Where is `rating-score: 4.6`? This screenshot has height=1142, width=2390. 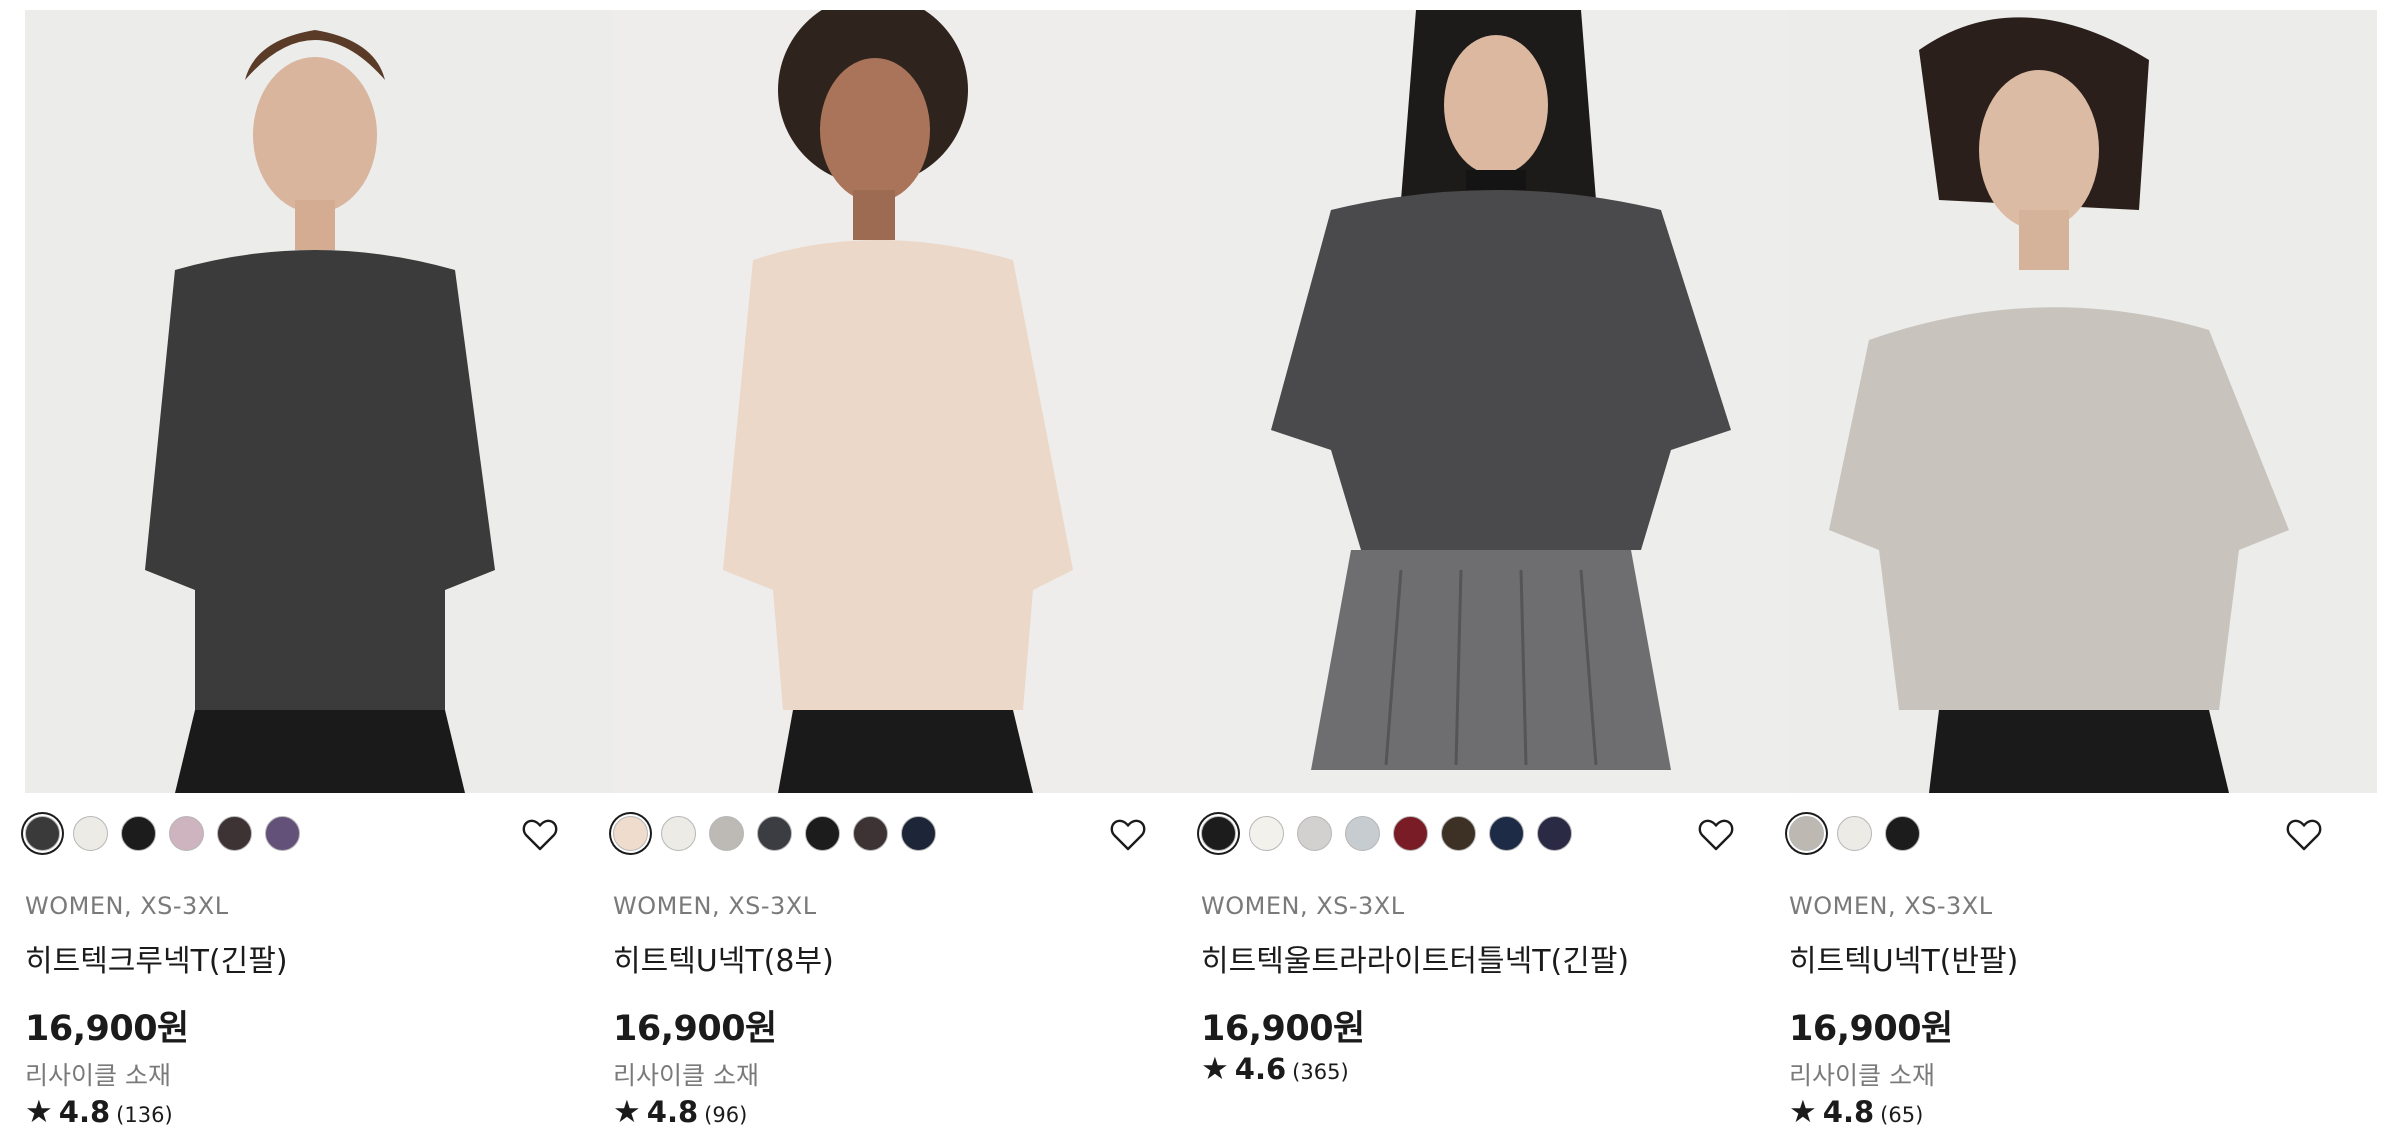 rating-score: 4.6 is located at coordinates (1260, 1069).